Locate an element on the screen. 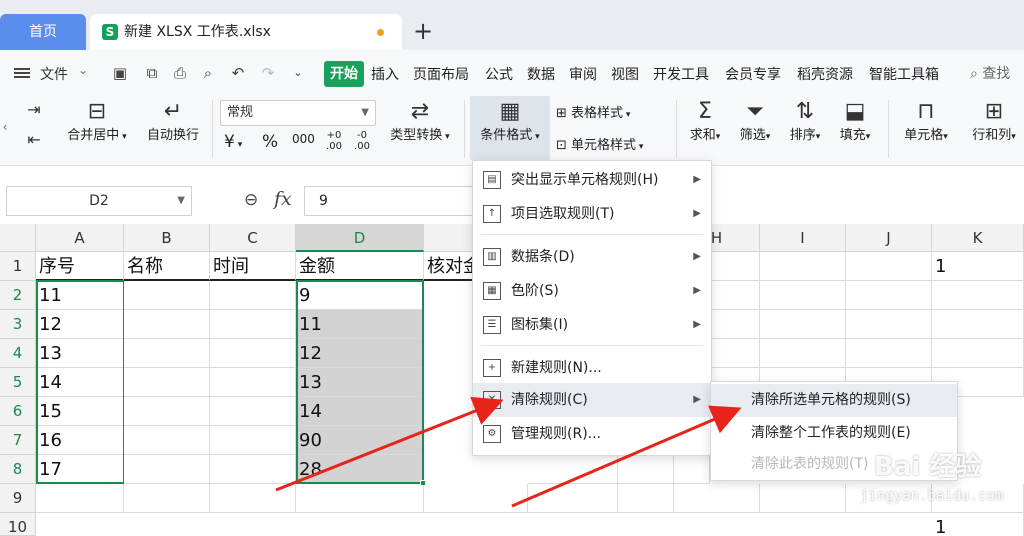 The height and width of the screenshot is (536, 1024). formula-input: 9 is located at coordinates (394, 201).